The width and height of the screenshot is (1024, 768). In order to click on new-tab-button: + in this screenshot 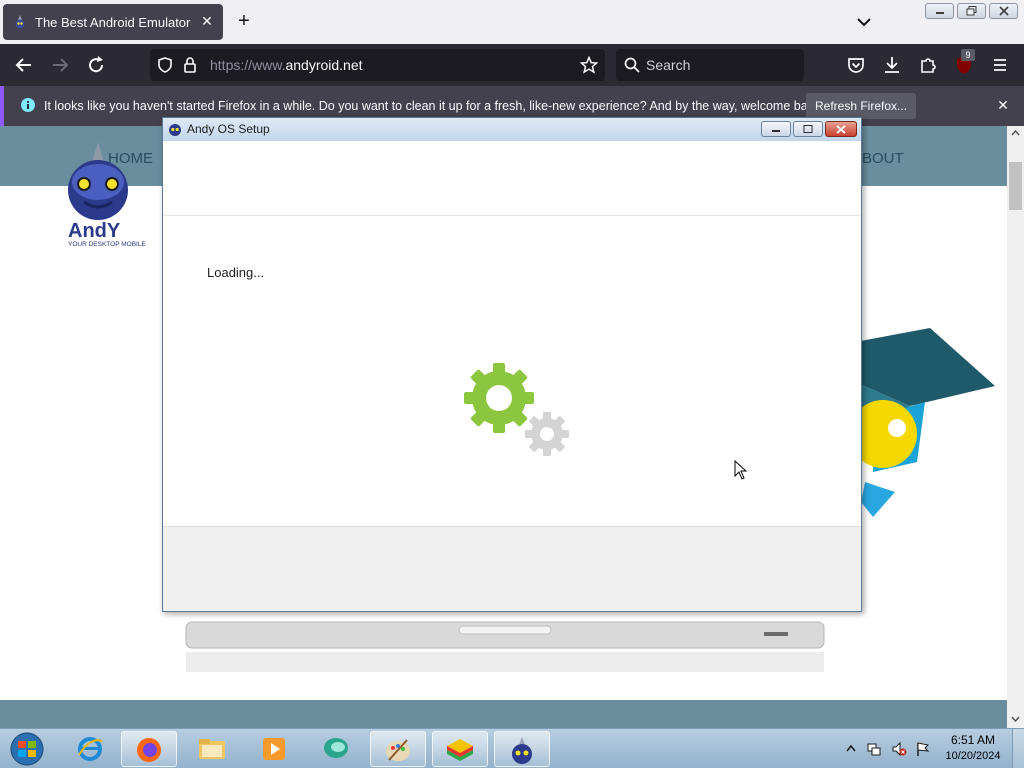, I will do `click(244, 22)`.